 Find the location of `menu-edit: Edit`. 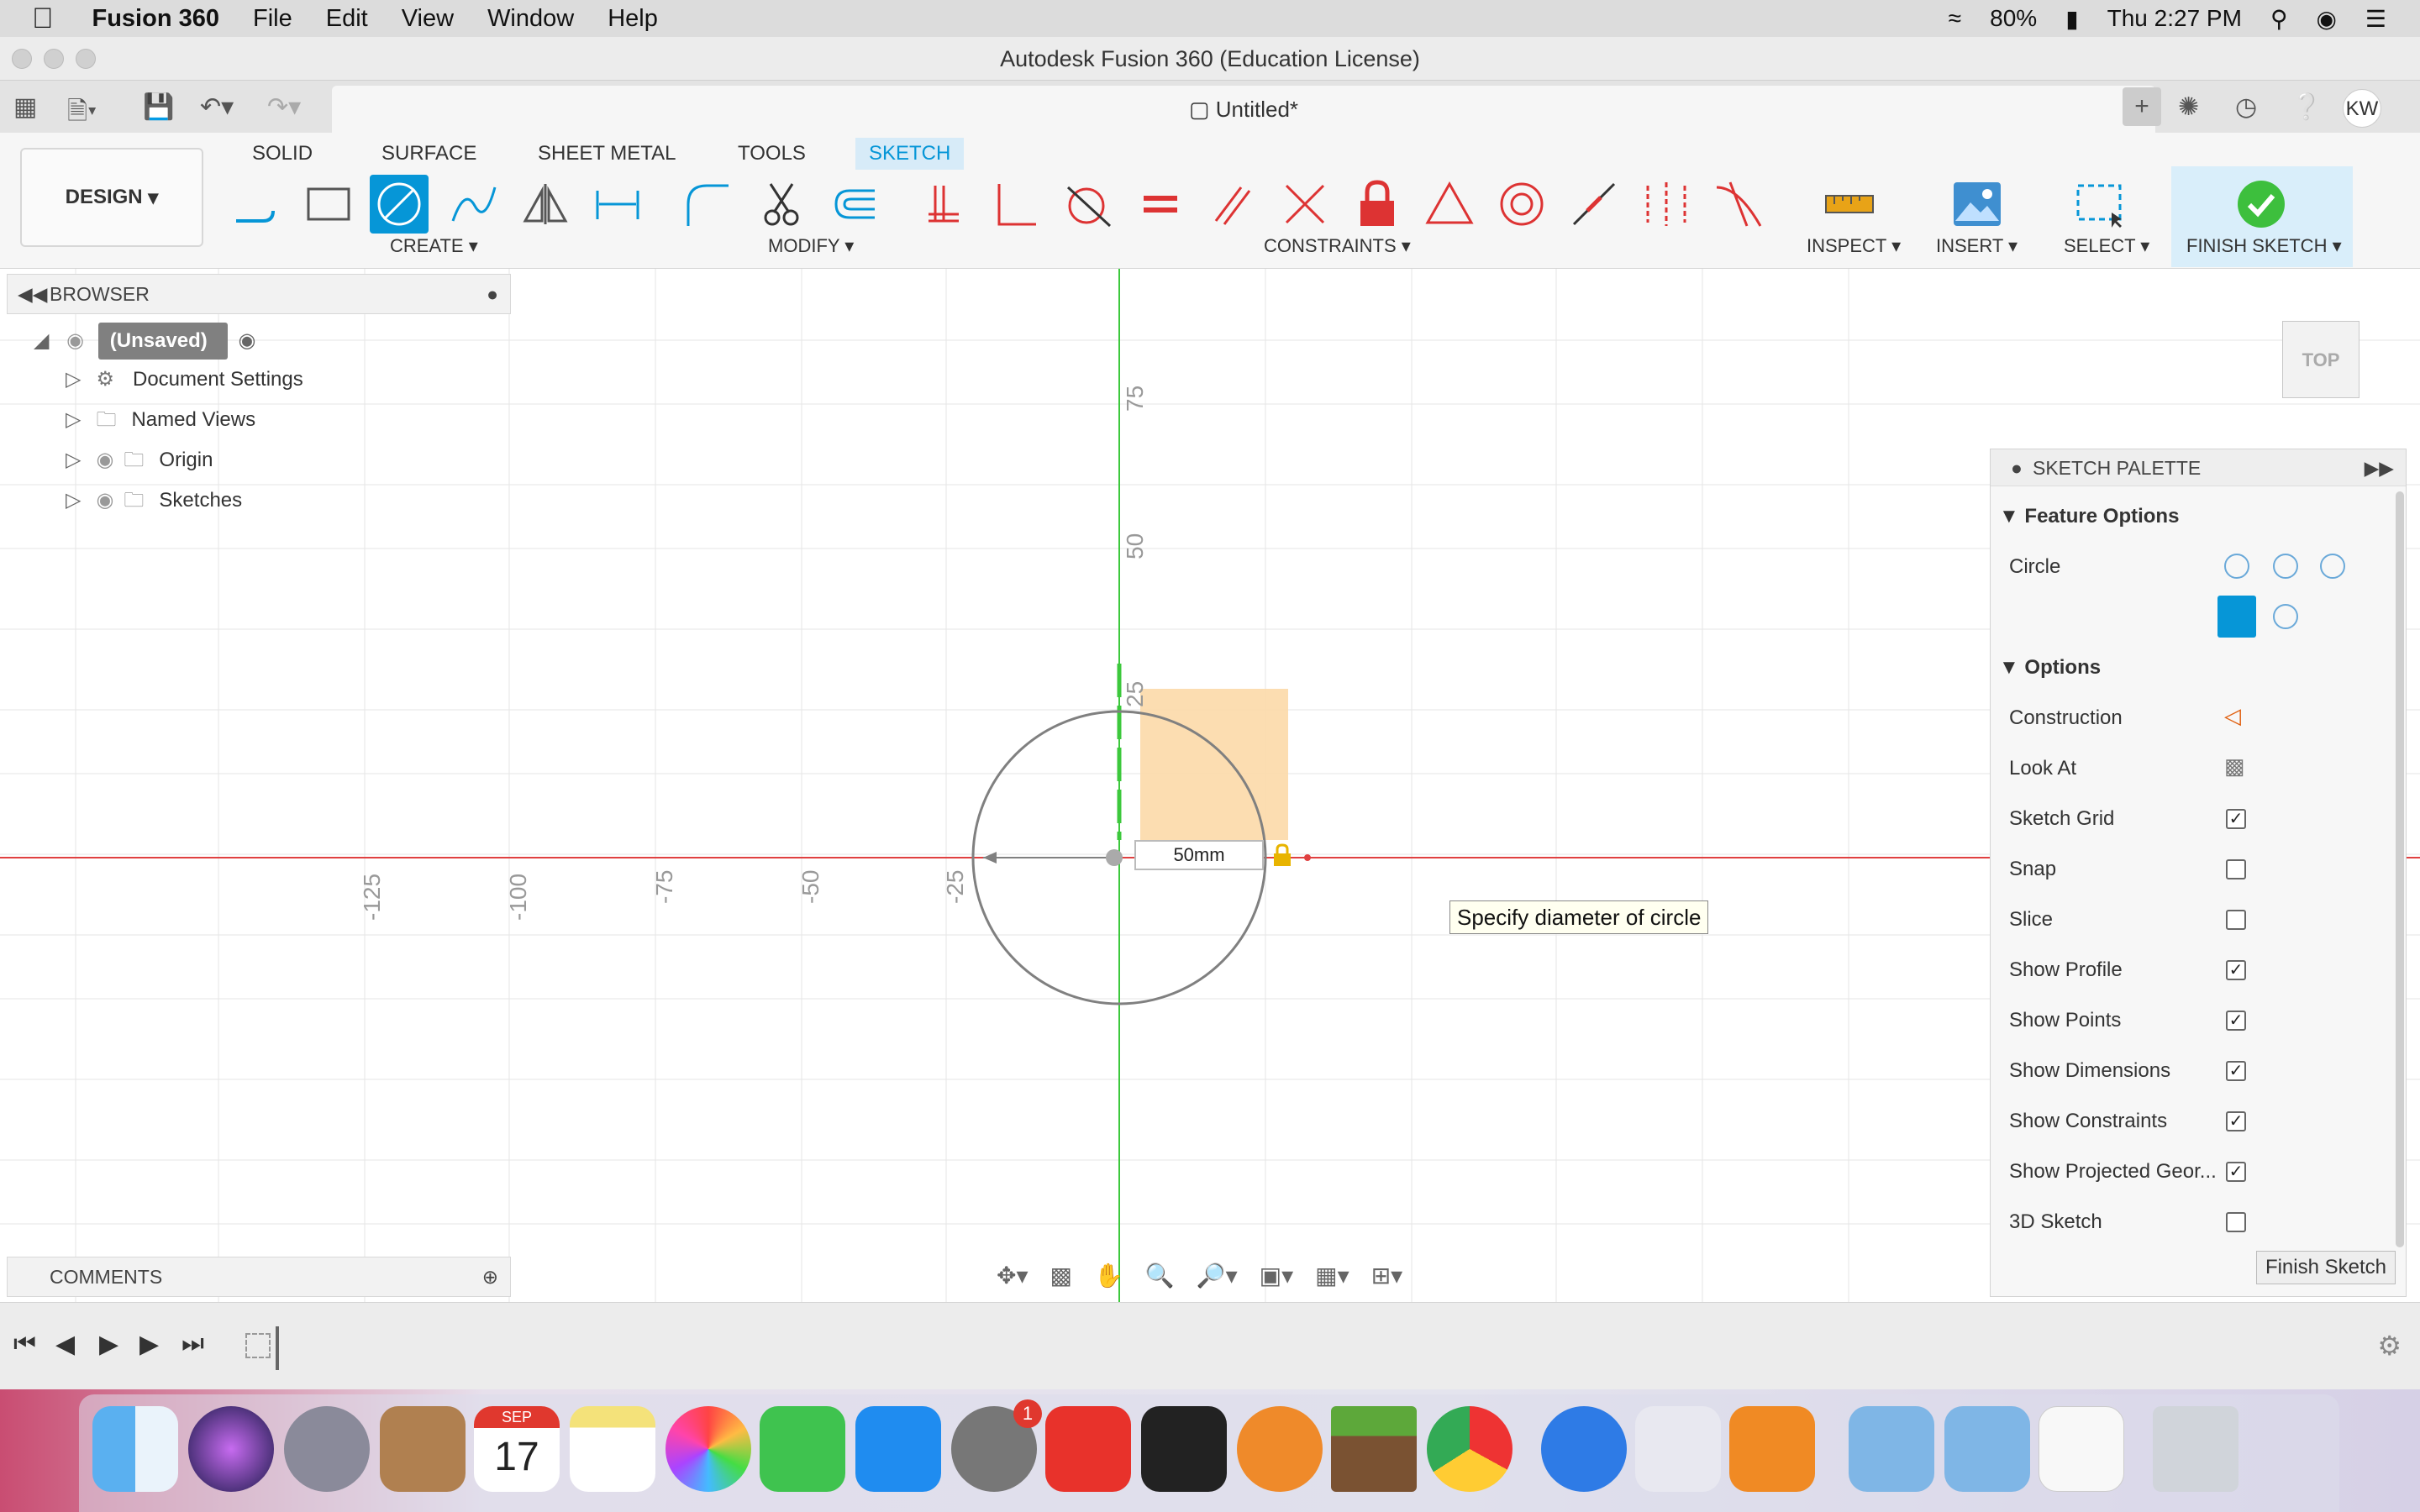

menu-edit: Edit is located at coordinates (347, 19).